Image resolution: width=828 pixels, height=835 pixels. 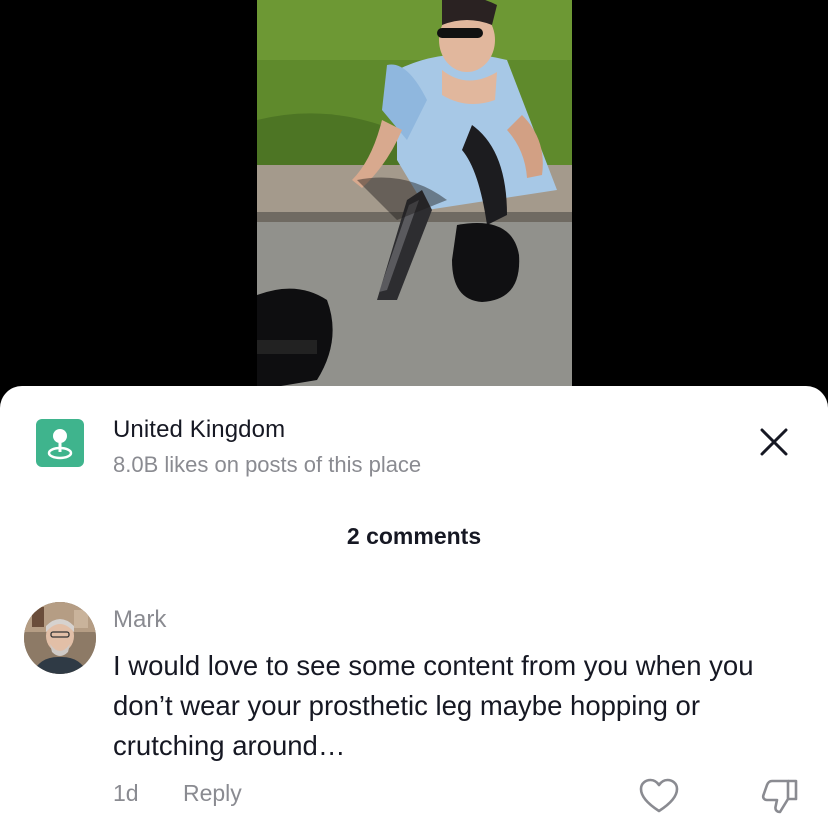 I want to click on thumbs-down-icon, so click(x=779, y=796).